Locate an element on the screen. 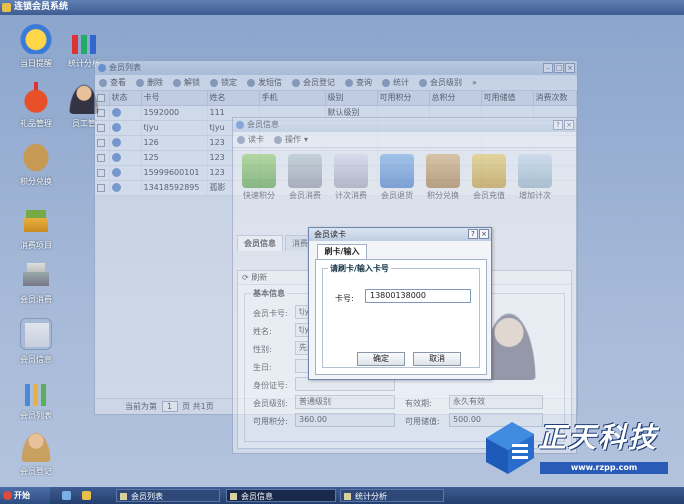 Image resolution: width=684 pixels, height=504 pixels. member-level-field: 普通级别 is located at coordinates (345, 402).